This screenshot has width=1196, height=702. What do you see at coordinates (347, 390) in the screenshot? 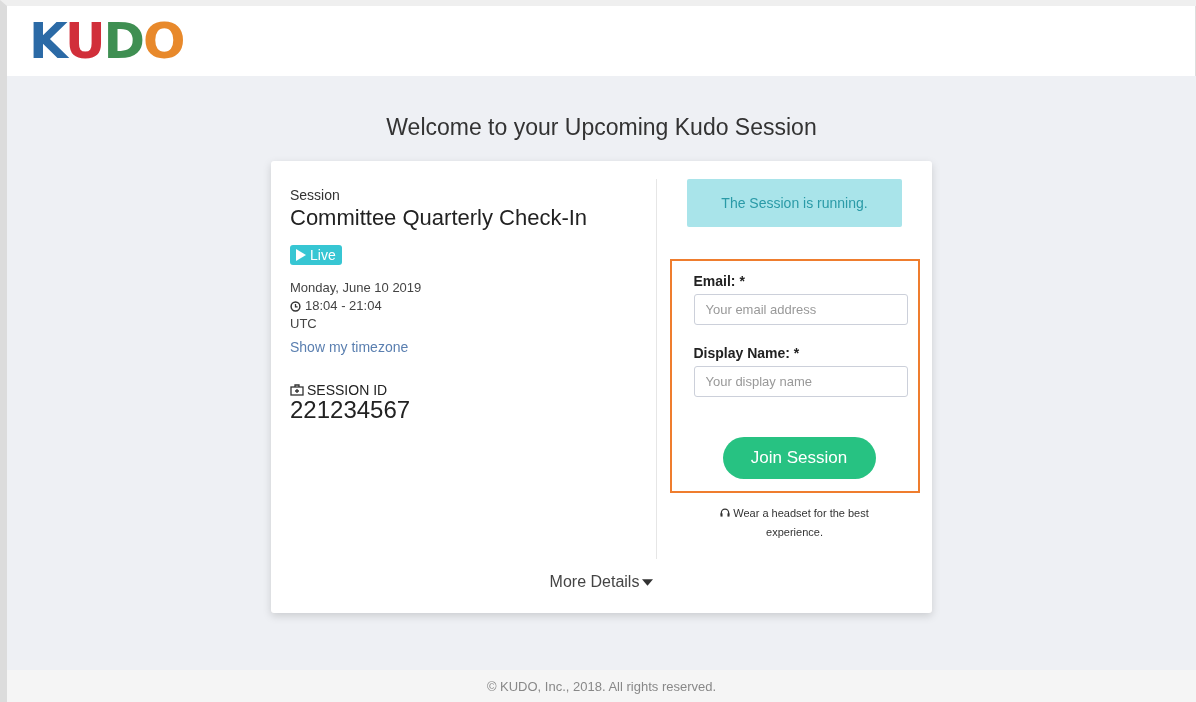
I see `session-id-label: SESSION ID` at bounding box center [347, 390].